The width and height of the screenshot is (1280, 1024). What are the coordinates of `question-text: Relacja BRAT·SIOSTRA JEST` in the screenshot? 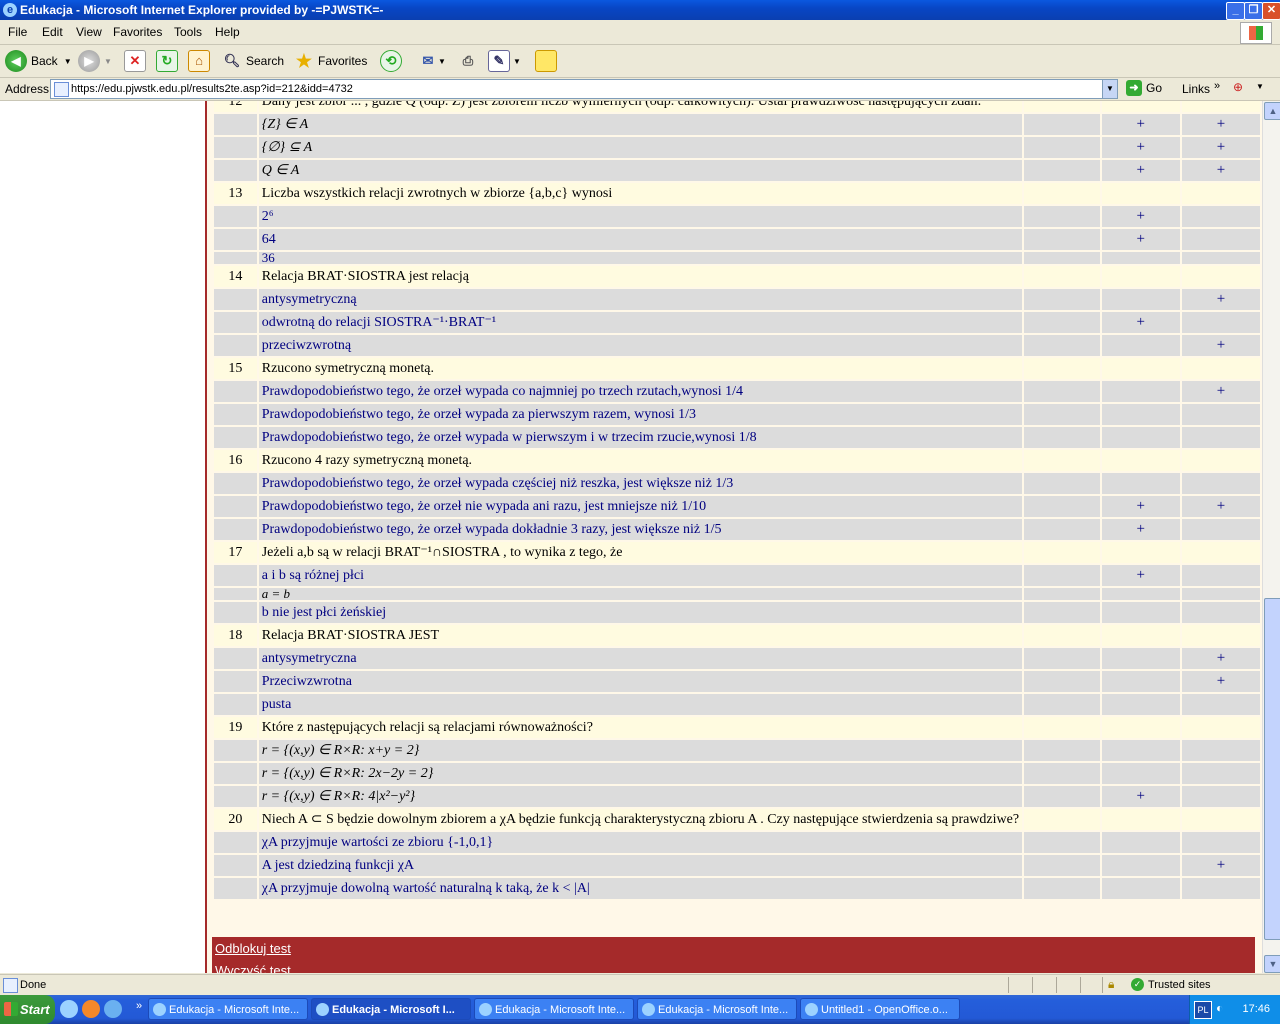 It's located at (640, 635).